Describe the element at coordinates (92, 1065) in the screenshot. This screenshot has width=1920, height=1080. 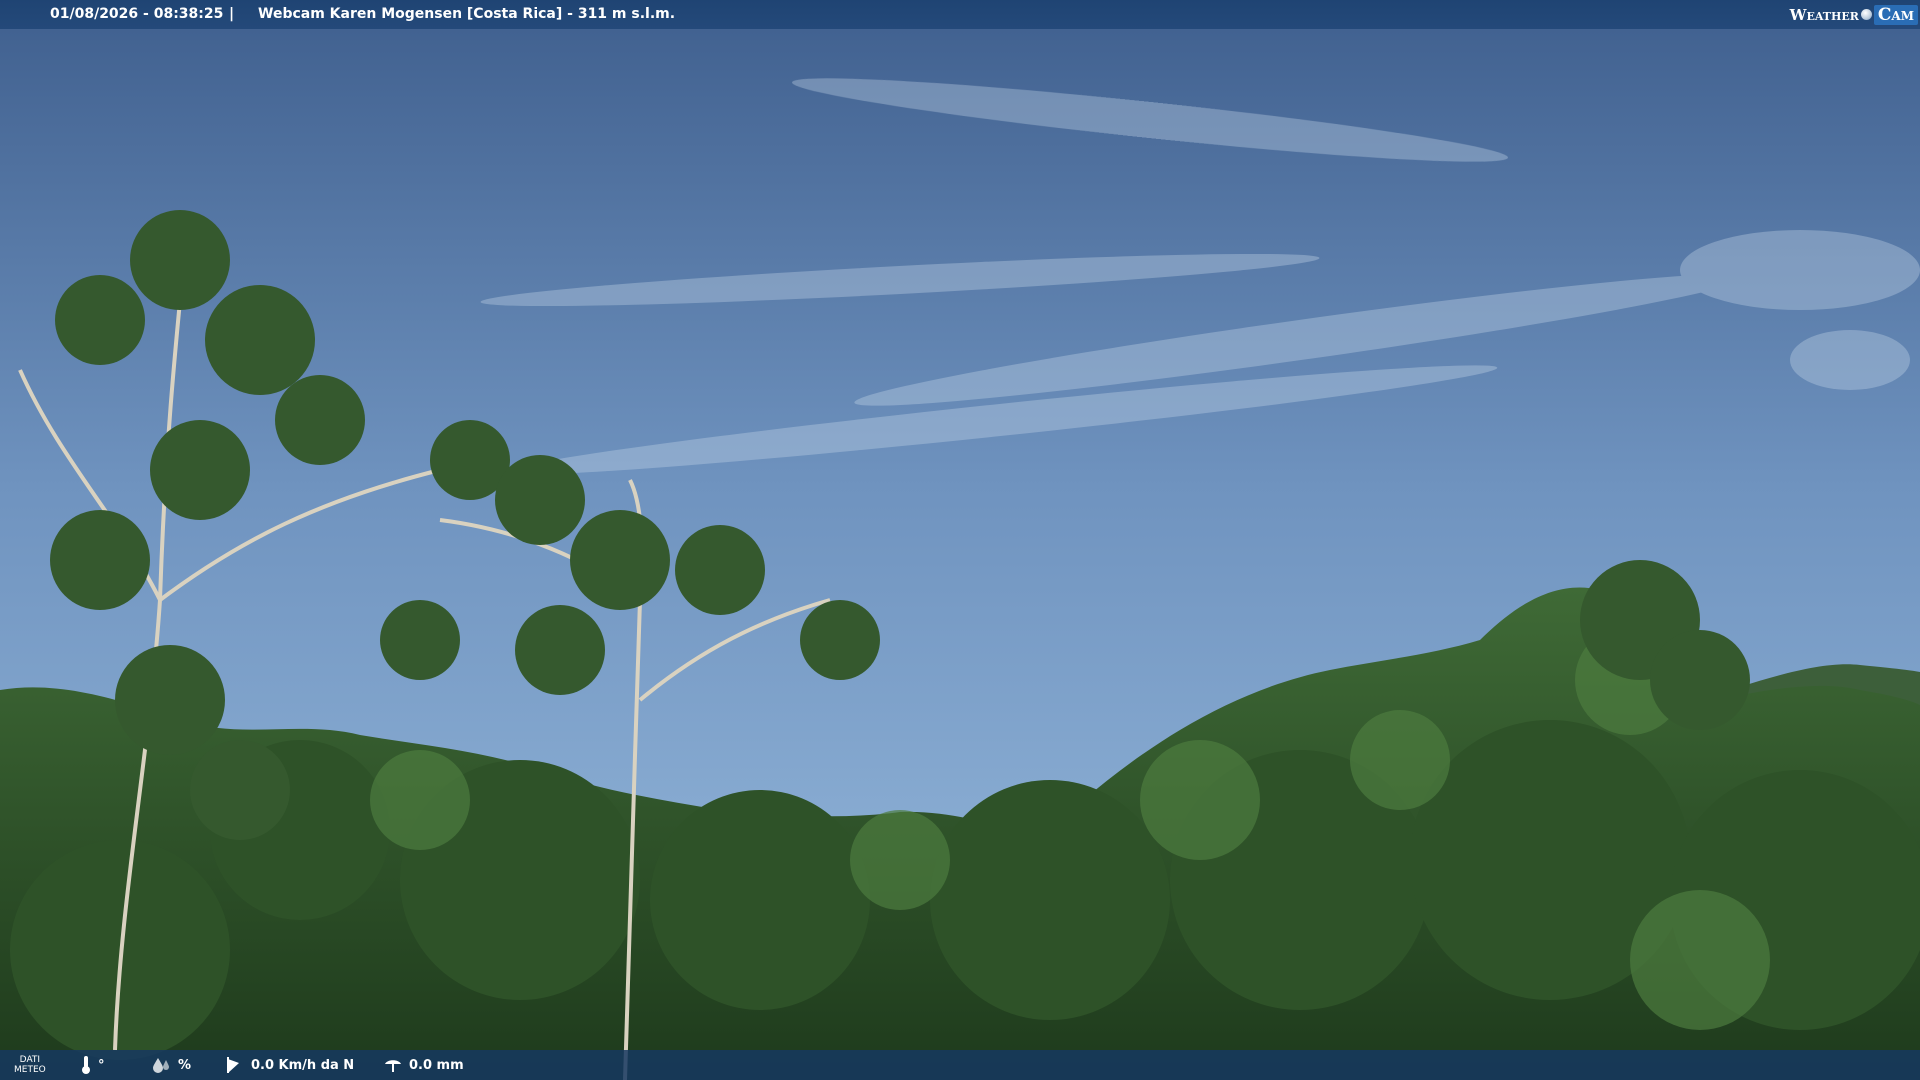
I see `temperature-reading: °` at that location.